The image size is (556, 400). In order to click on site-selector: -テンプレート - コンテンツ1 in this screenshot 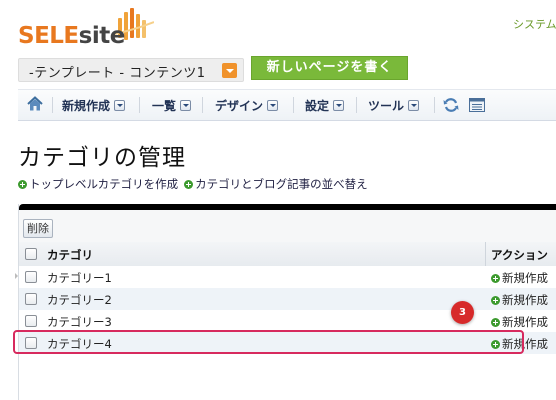, I will do `click(131, 70)`.